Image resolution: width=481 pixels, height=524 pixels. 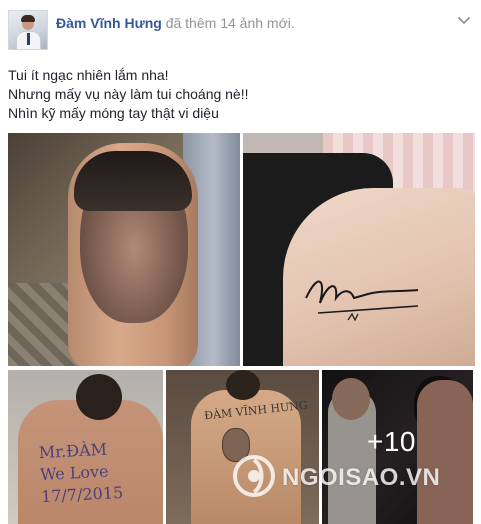 What do you see at coordinates (362, 301) in the screenshot?
I see `signature-tattoo` at bounding box center [362, 301].